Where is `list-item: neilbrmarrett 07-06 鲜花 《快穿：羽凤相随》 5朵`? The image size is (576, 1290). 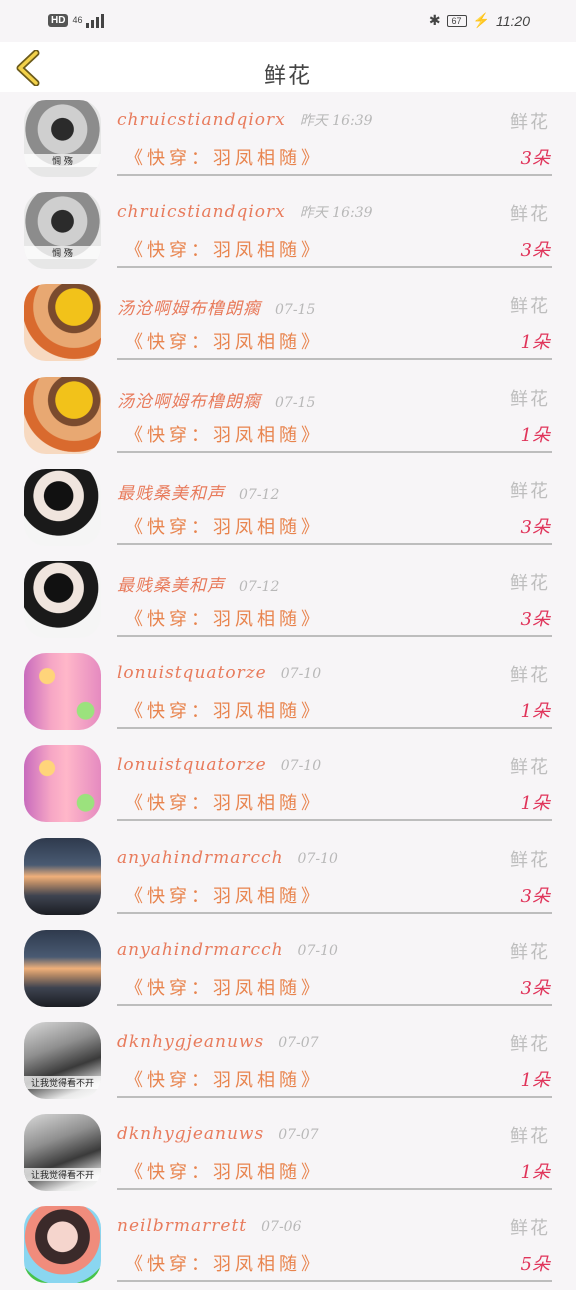 list-item: neilbrmarrett 07-06 鲜花 《快穿：羽凤相随》 5朵 is located at coordinates (288, 1244).